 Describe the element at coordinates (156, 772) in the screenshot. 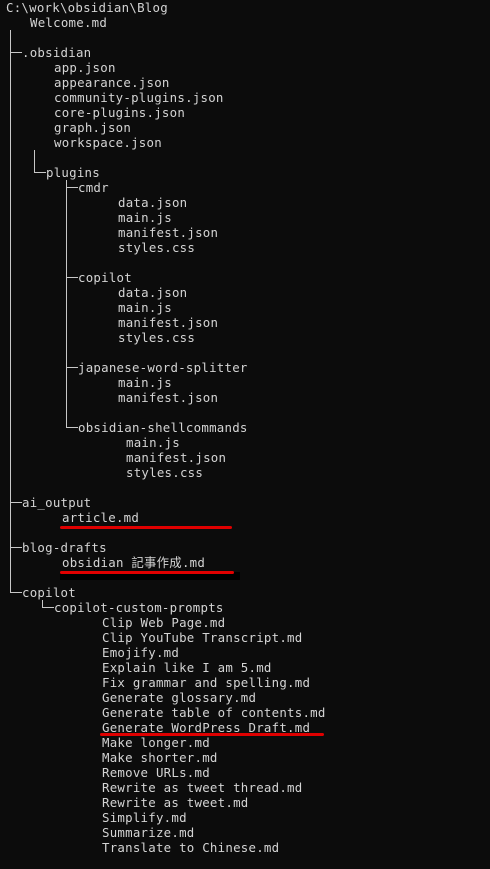

I see `file-prompt: Remove URLs.md` at that location.